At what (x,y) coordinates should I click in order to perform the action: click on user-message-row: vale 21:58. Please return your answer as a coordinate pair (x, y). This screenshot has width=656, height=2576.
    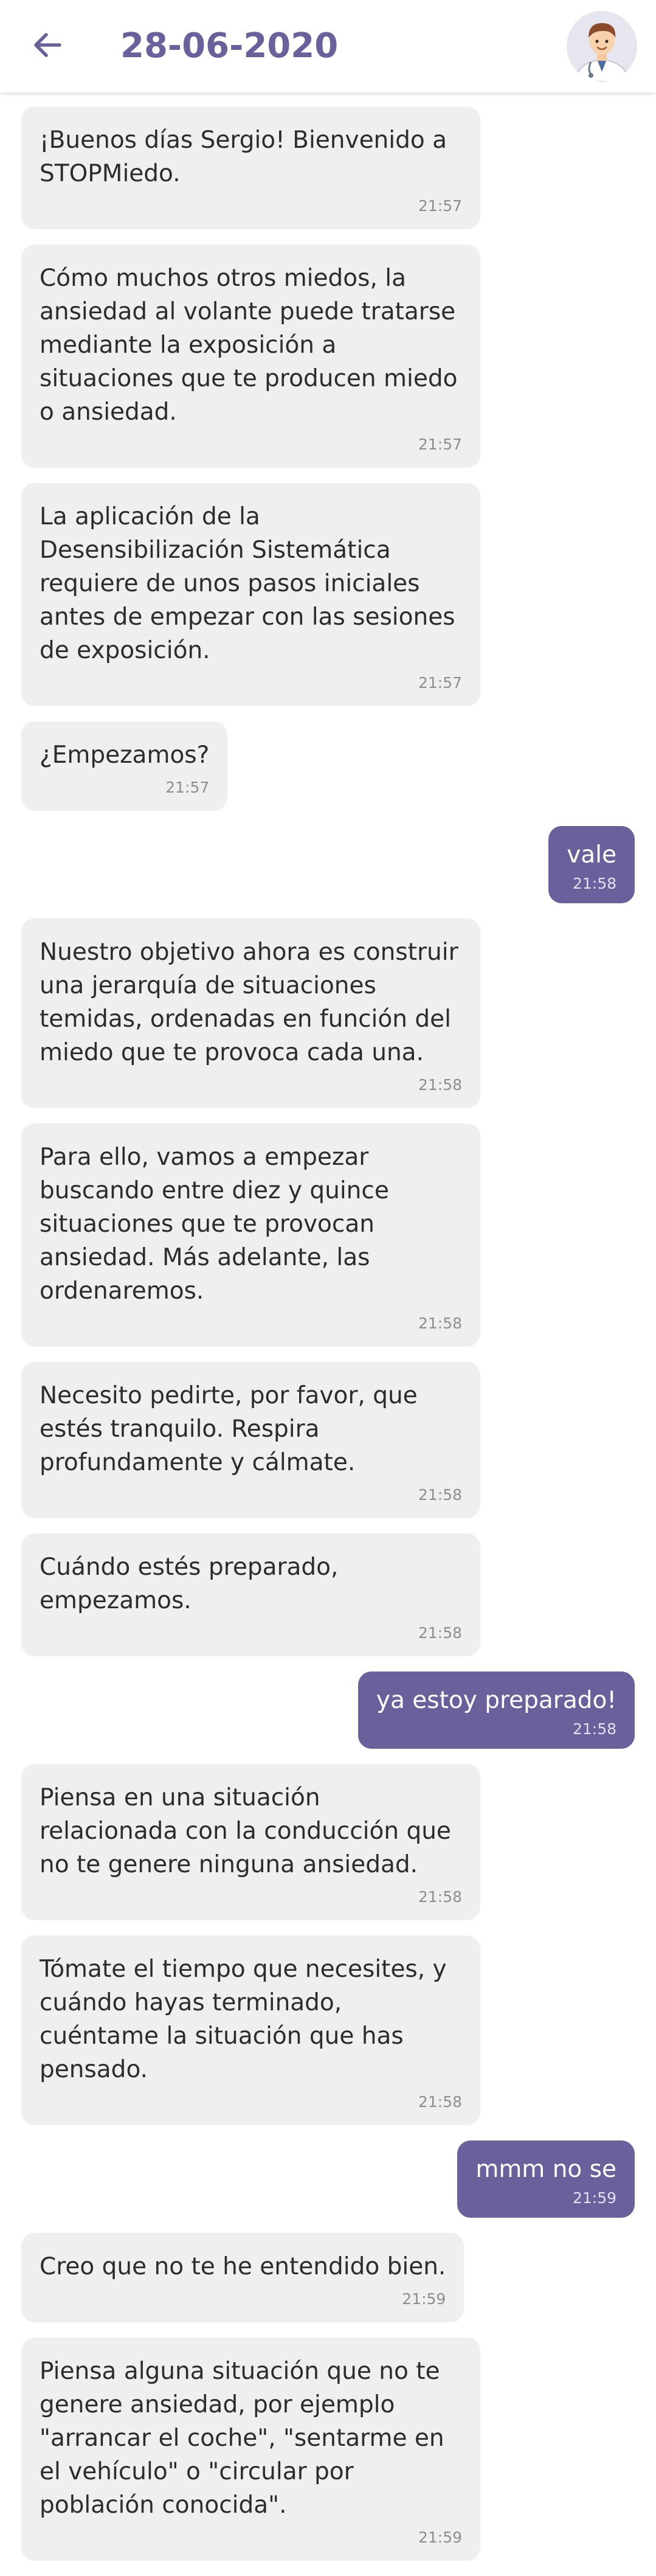
    Looking at the image, I should click on (328, 864).